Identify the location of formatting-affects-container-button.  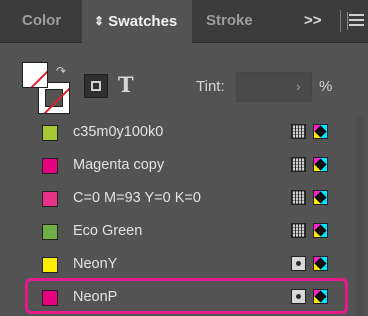
(96, 86).